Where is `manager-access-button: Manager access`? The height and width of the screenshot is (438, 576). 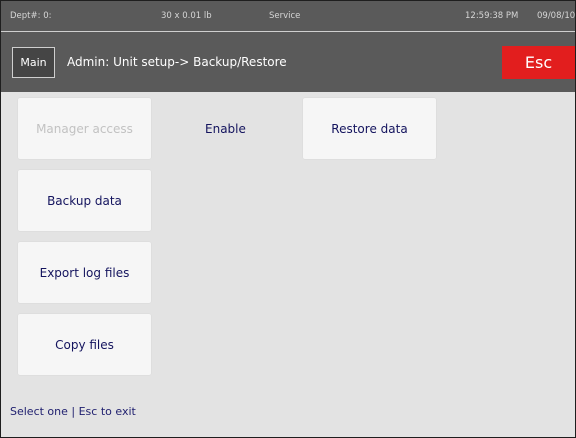 manager-access-button: Manager access is located at coordinates (84, 128).